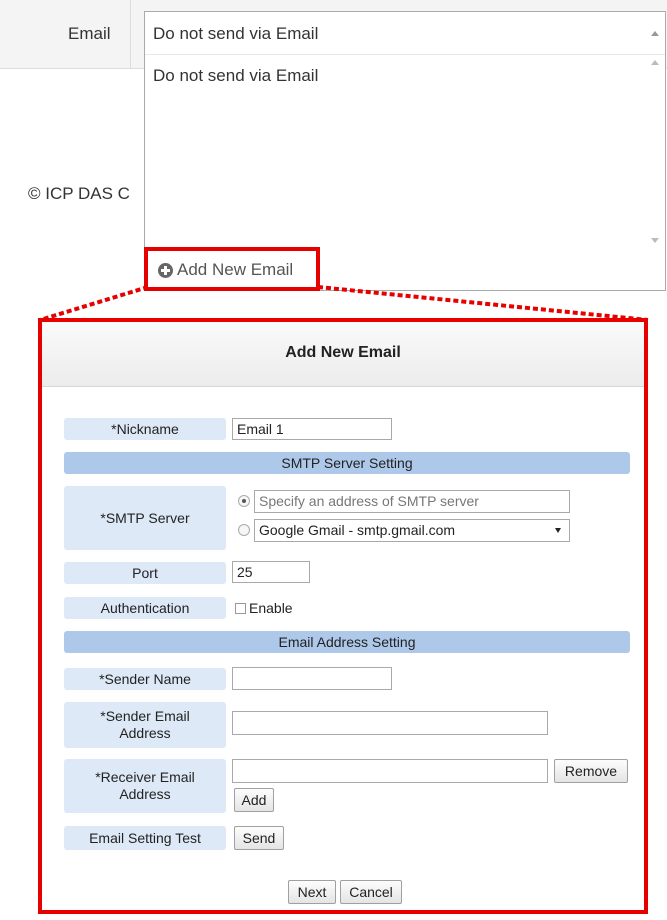  I want to click on authentication-enable-checkbox, so click(240, 608).